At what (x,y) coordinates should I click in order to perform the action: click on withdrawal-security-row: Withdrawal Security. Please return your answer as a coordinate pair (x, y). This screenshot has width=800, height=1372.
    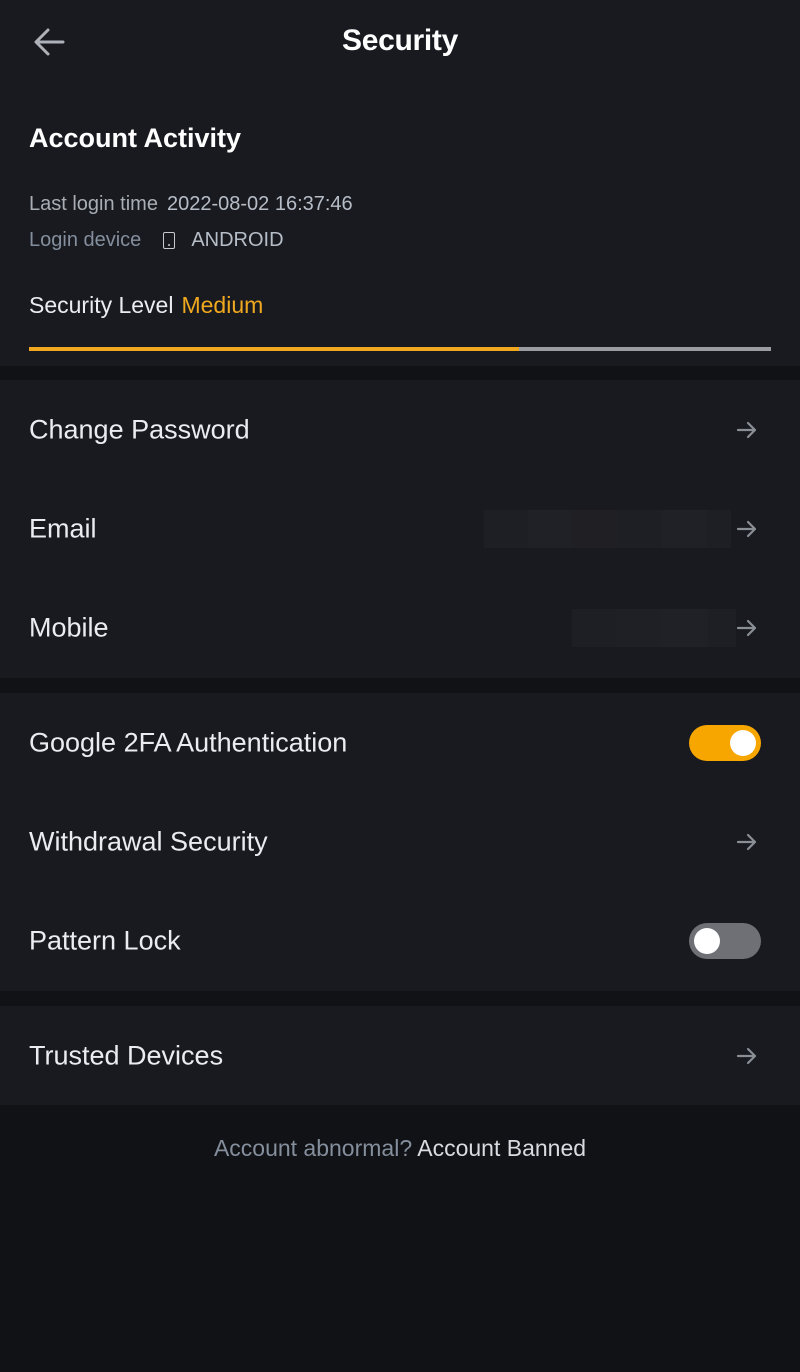
    Looking at the image, I should click on (400, 842).